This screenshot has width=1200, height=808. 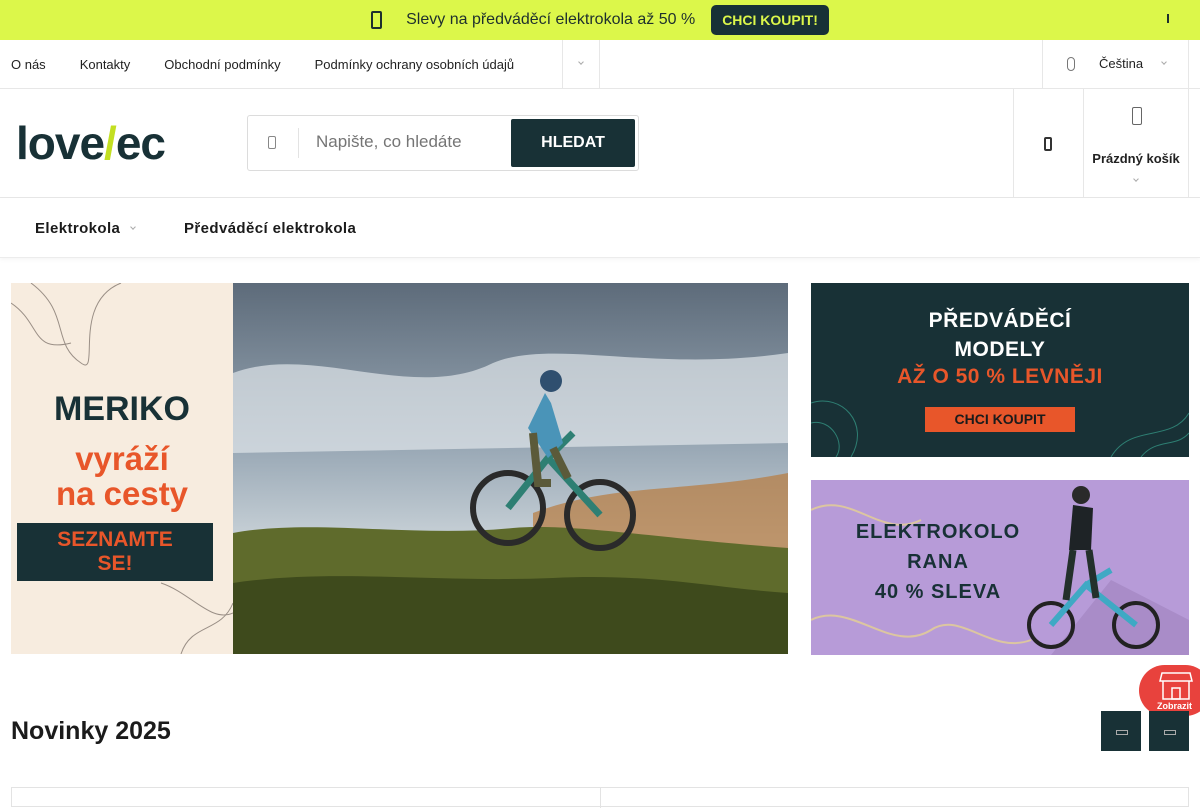 What do you see at coordinates (1168, 19) in the screenshot?
I see `close-icon` at bounding box center [1168, 19].